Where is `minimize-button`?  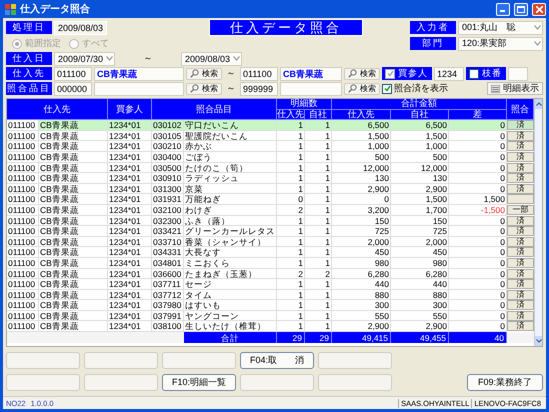 minimize-button is located at coordinates (503, 9).